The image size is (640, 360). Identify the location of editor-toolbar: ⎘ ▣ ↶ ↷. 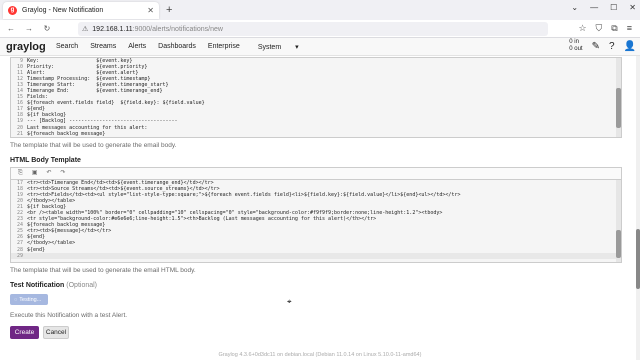
(316, 174).